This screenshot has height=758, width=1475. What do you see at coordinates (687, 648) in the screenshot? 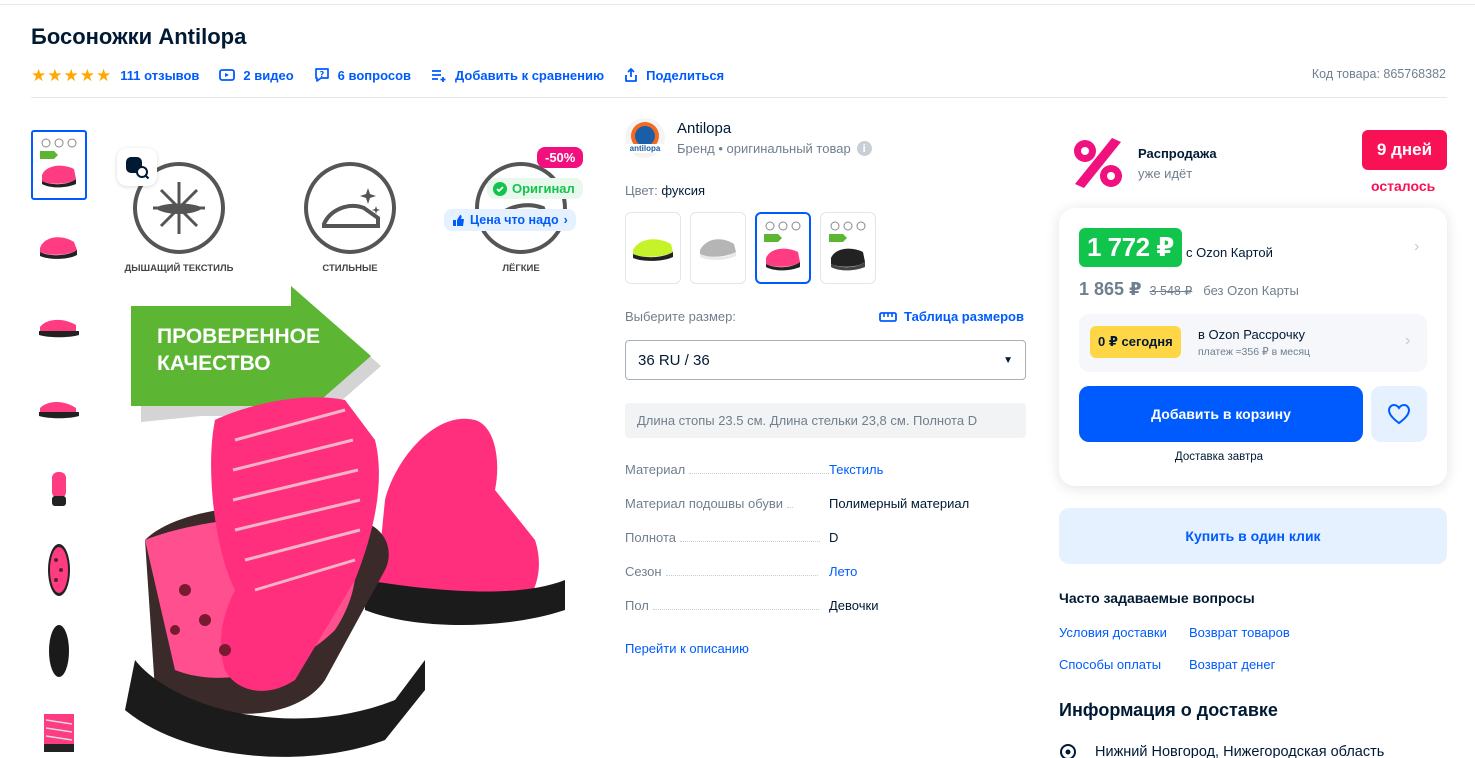
I see `to-description-link: Перейти к описанию` at bounding box center [687, 648].